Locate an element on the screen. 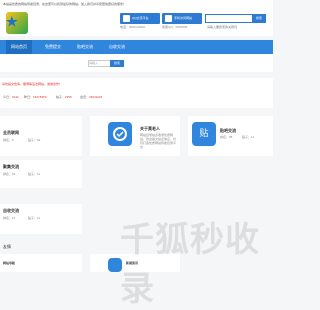 Image resolution: width=320 pixels, height=310 pixels. stat-posts-value: 2355 is located at coordinates (68, 97).